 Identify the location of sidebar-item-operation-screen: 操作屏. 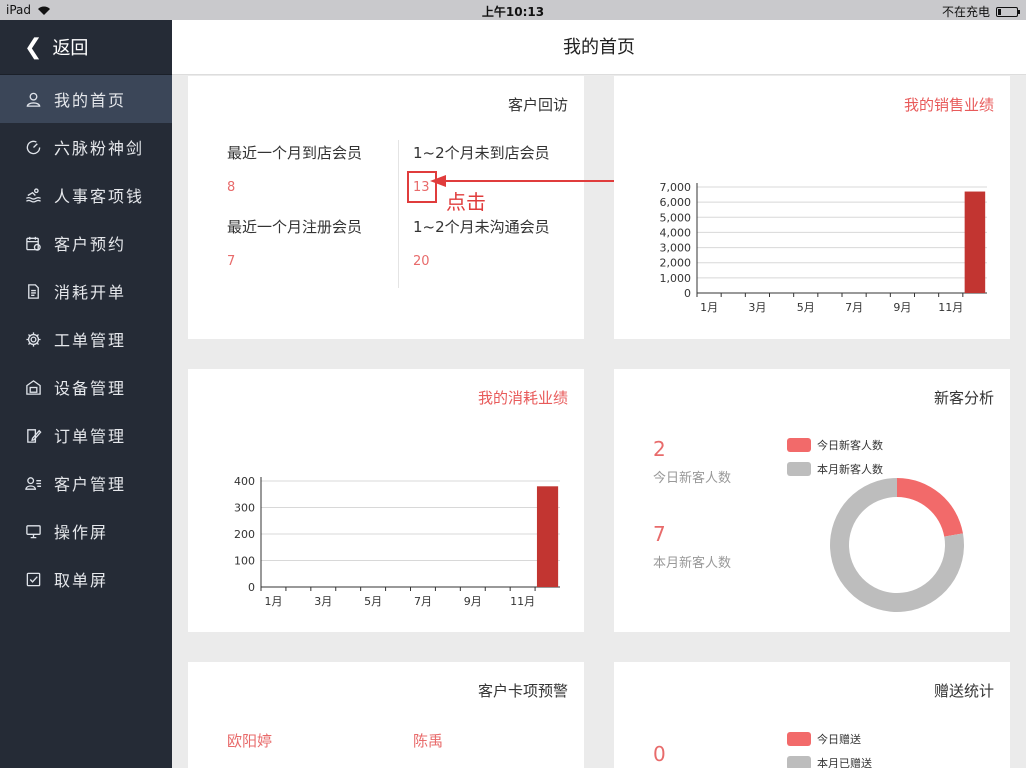
(86, 531).